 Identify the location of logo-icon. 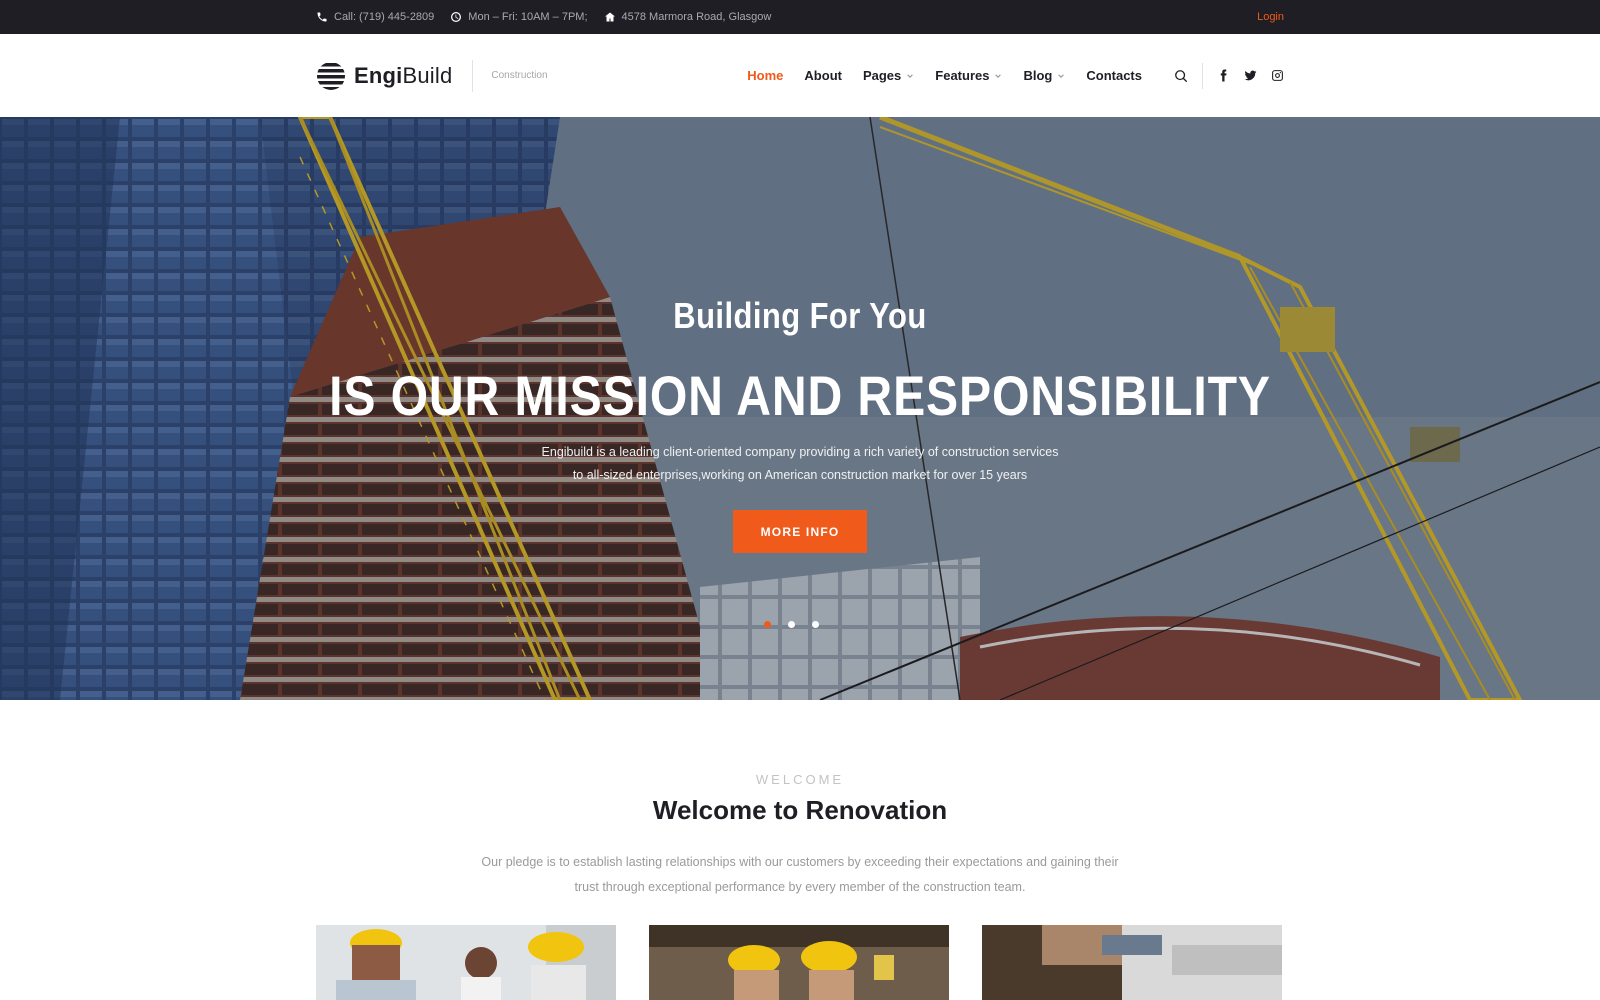
(331, 76).